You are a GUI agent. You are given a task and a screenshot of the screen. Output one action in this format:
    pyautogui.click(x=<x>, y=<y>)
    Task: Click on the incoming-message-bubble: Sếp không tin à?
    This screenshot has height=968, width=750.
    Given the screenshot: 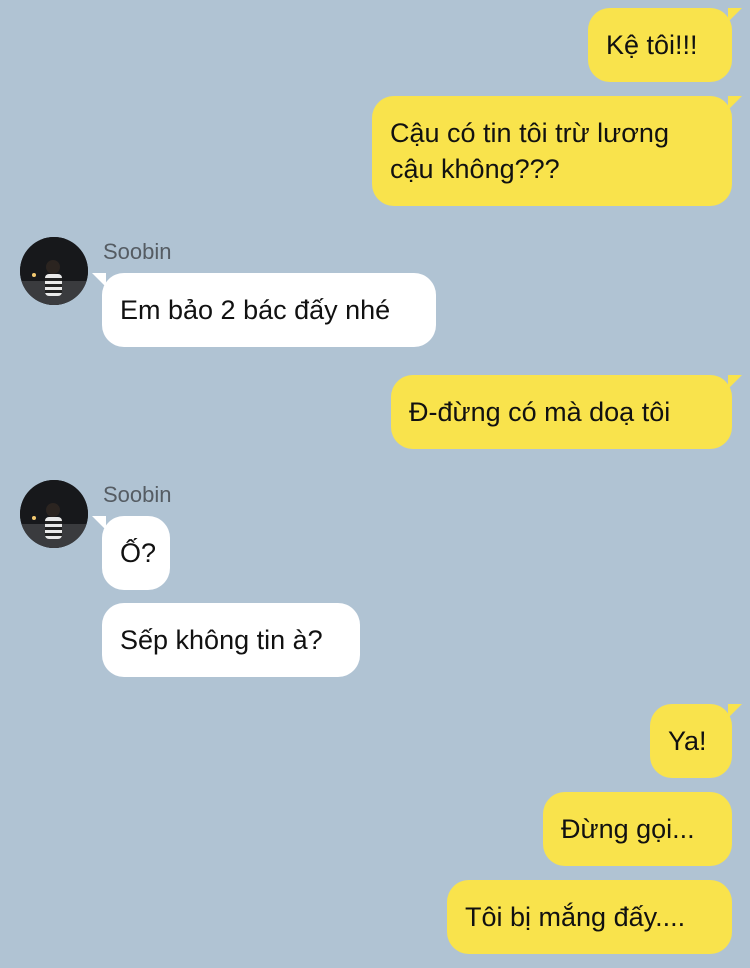 What is the action you would take?
    pyautogui.click(x=231, y=640)
    